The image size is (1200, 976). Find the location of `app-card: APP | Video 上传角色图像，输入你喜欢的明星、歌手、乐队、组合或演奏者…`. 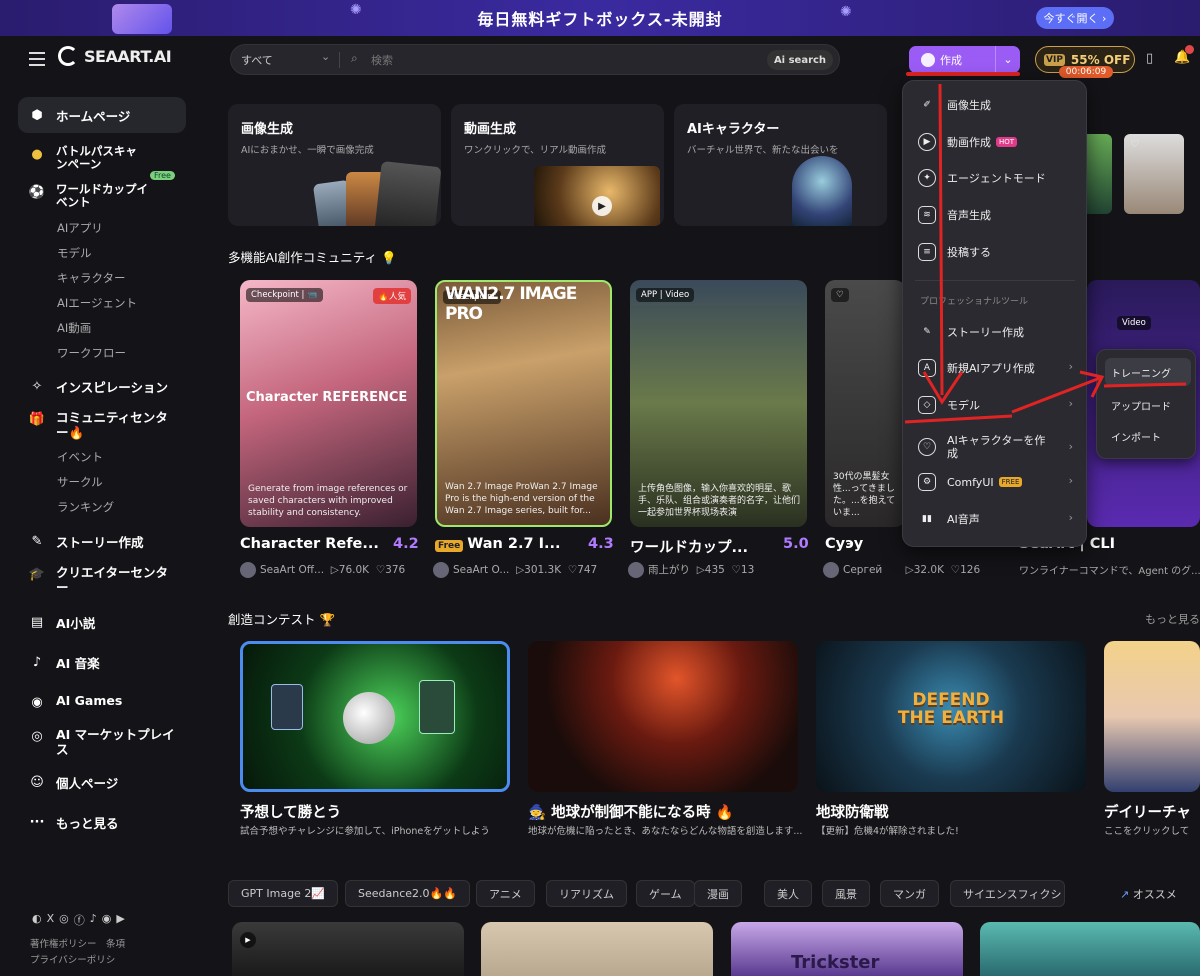

app-card: APP | Video 上传角色图像，输入你喜欢的明星、歌手、乐队、组合或演奏者… is located at coordinates (718, 403).